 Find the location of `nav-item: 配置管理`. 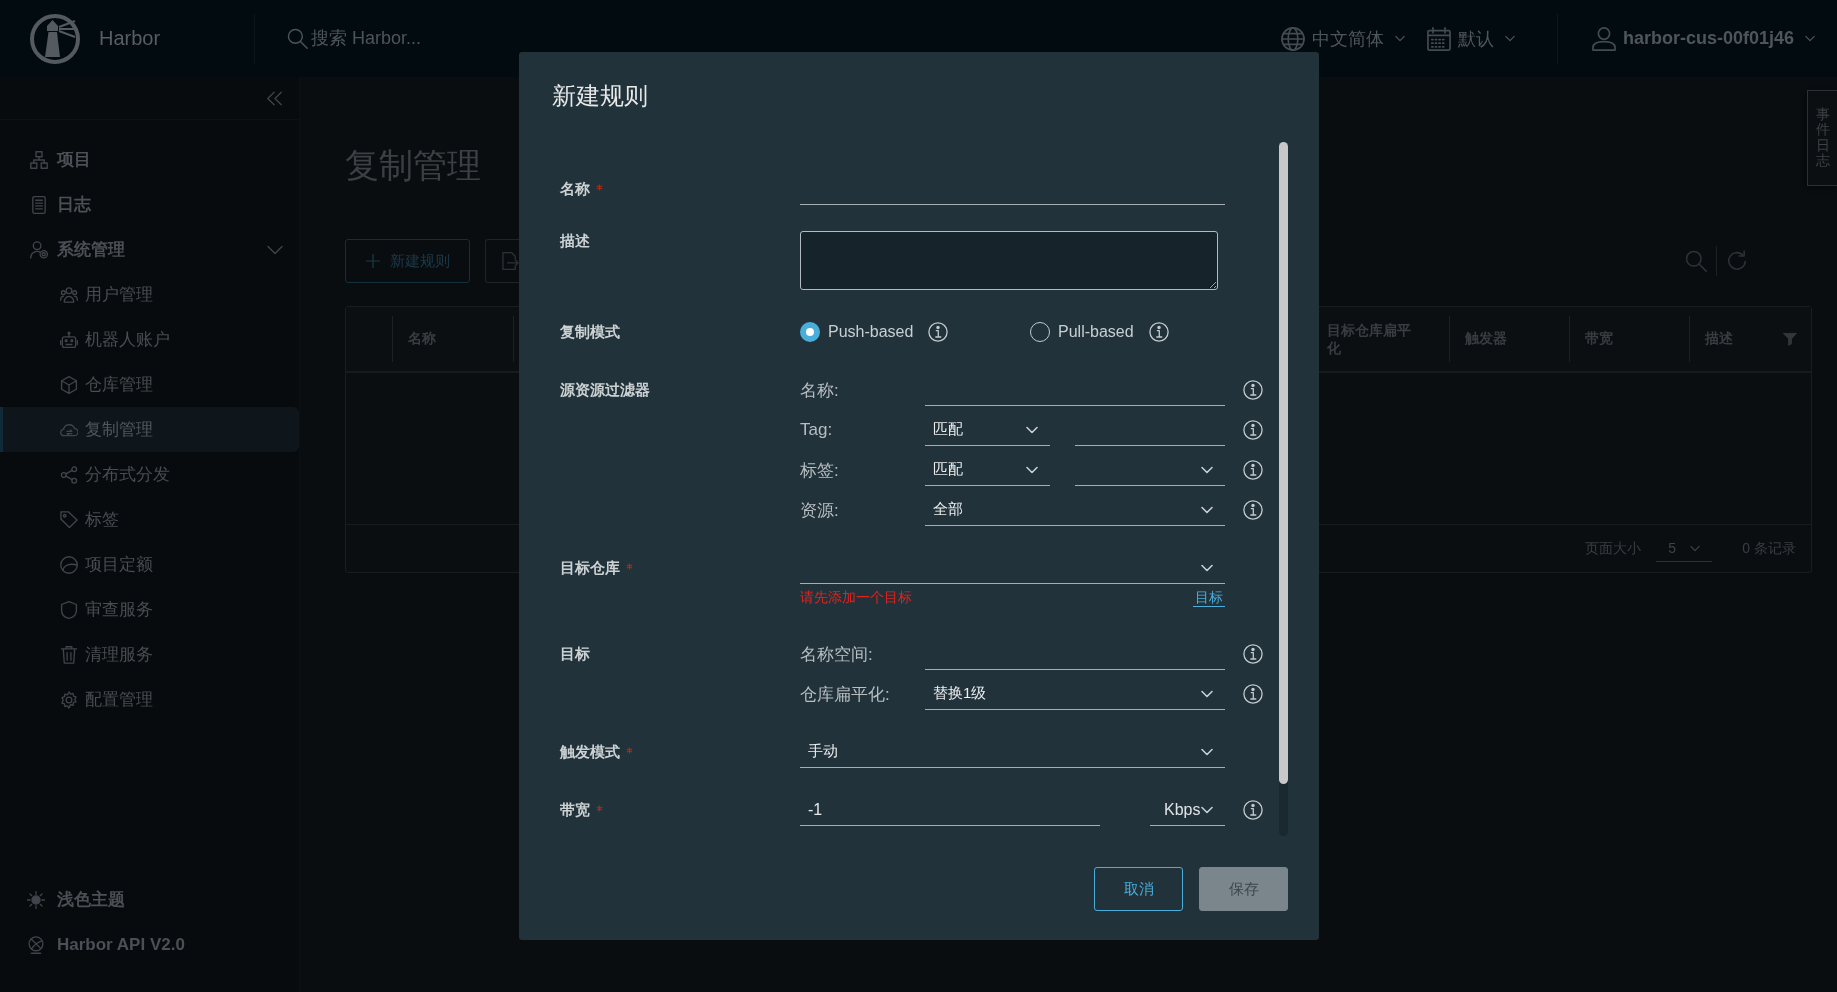

nav-item: 配置管理 is located at coordinates (149, 699).